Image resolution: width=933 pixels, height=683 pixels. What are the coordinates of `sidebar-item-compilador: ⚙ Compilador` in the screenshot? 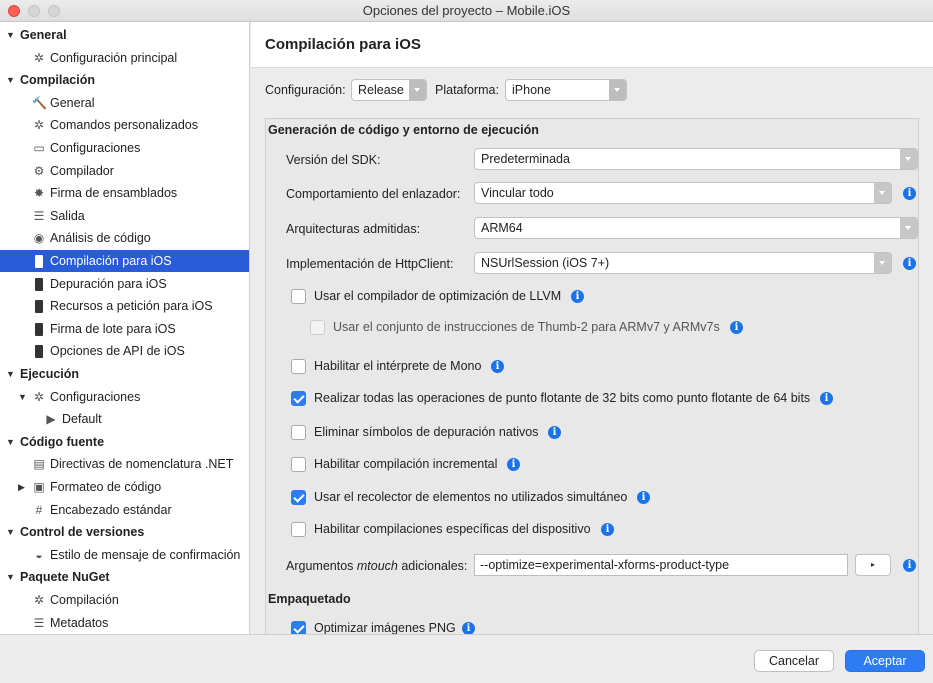 It's located at (124, 171).